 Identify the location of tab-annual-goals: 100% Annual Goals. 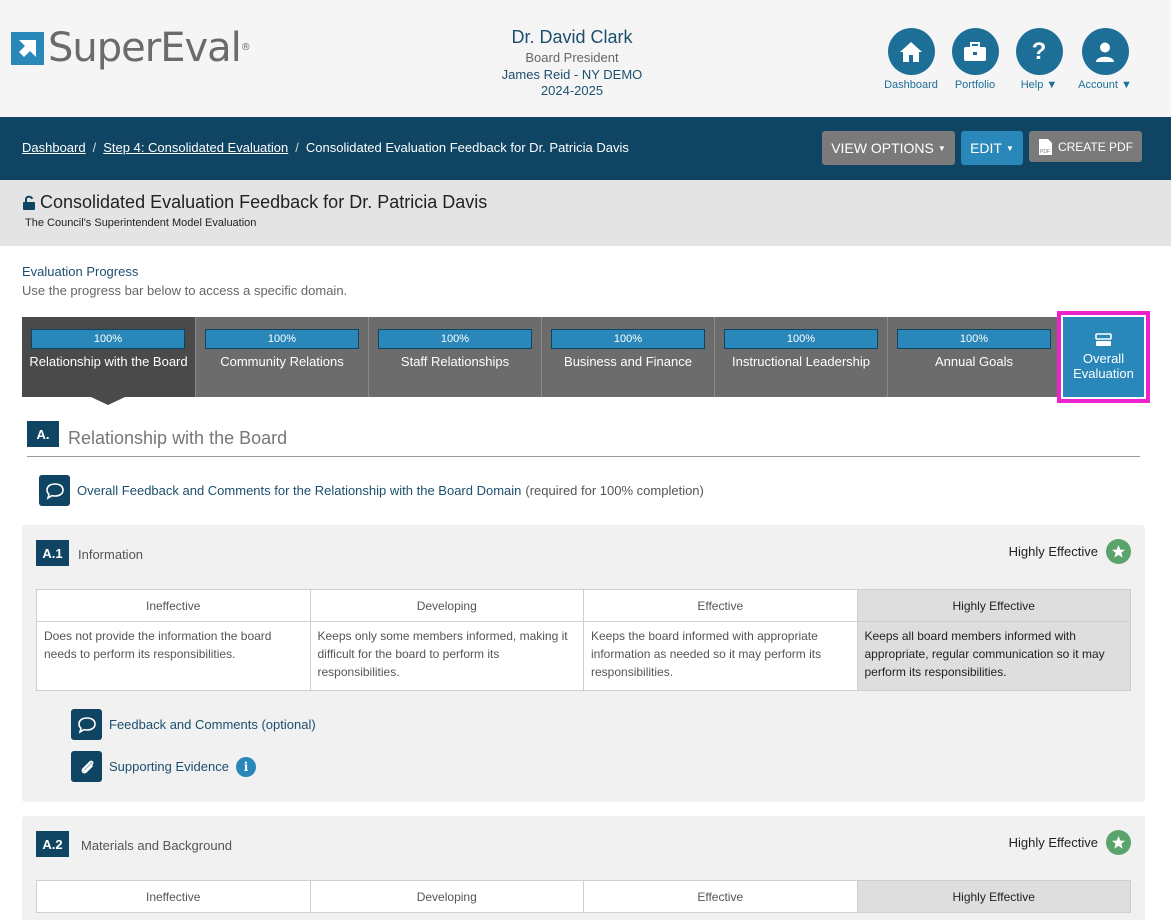
(973, 357).